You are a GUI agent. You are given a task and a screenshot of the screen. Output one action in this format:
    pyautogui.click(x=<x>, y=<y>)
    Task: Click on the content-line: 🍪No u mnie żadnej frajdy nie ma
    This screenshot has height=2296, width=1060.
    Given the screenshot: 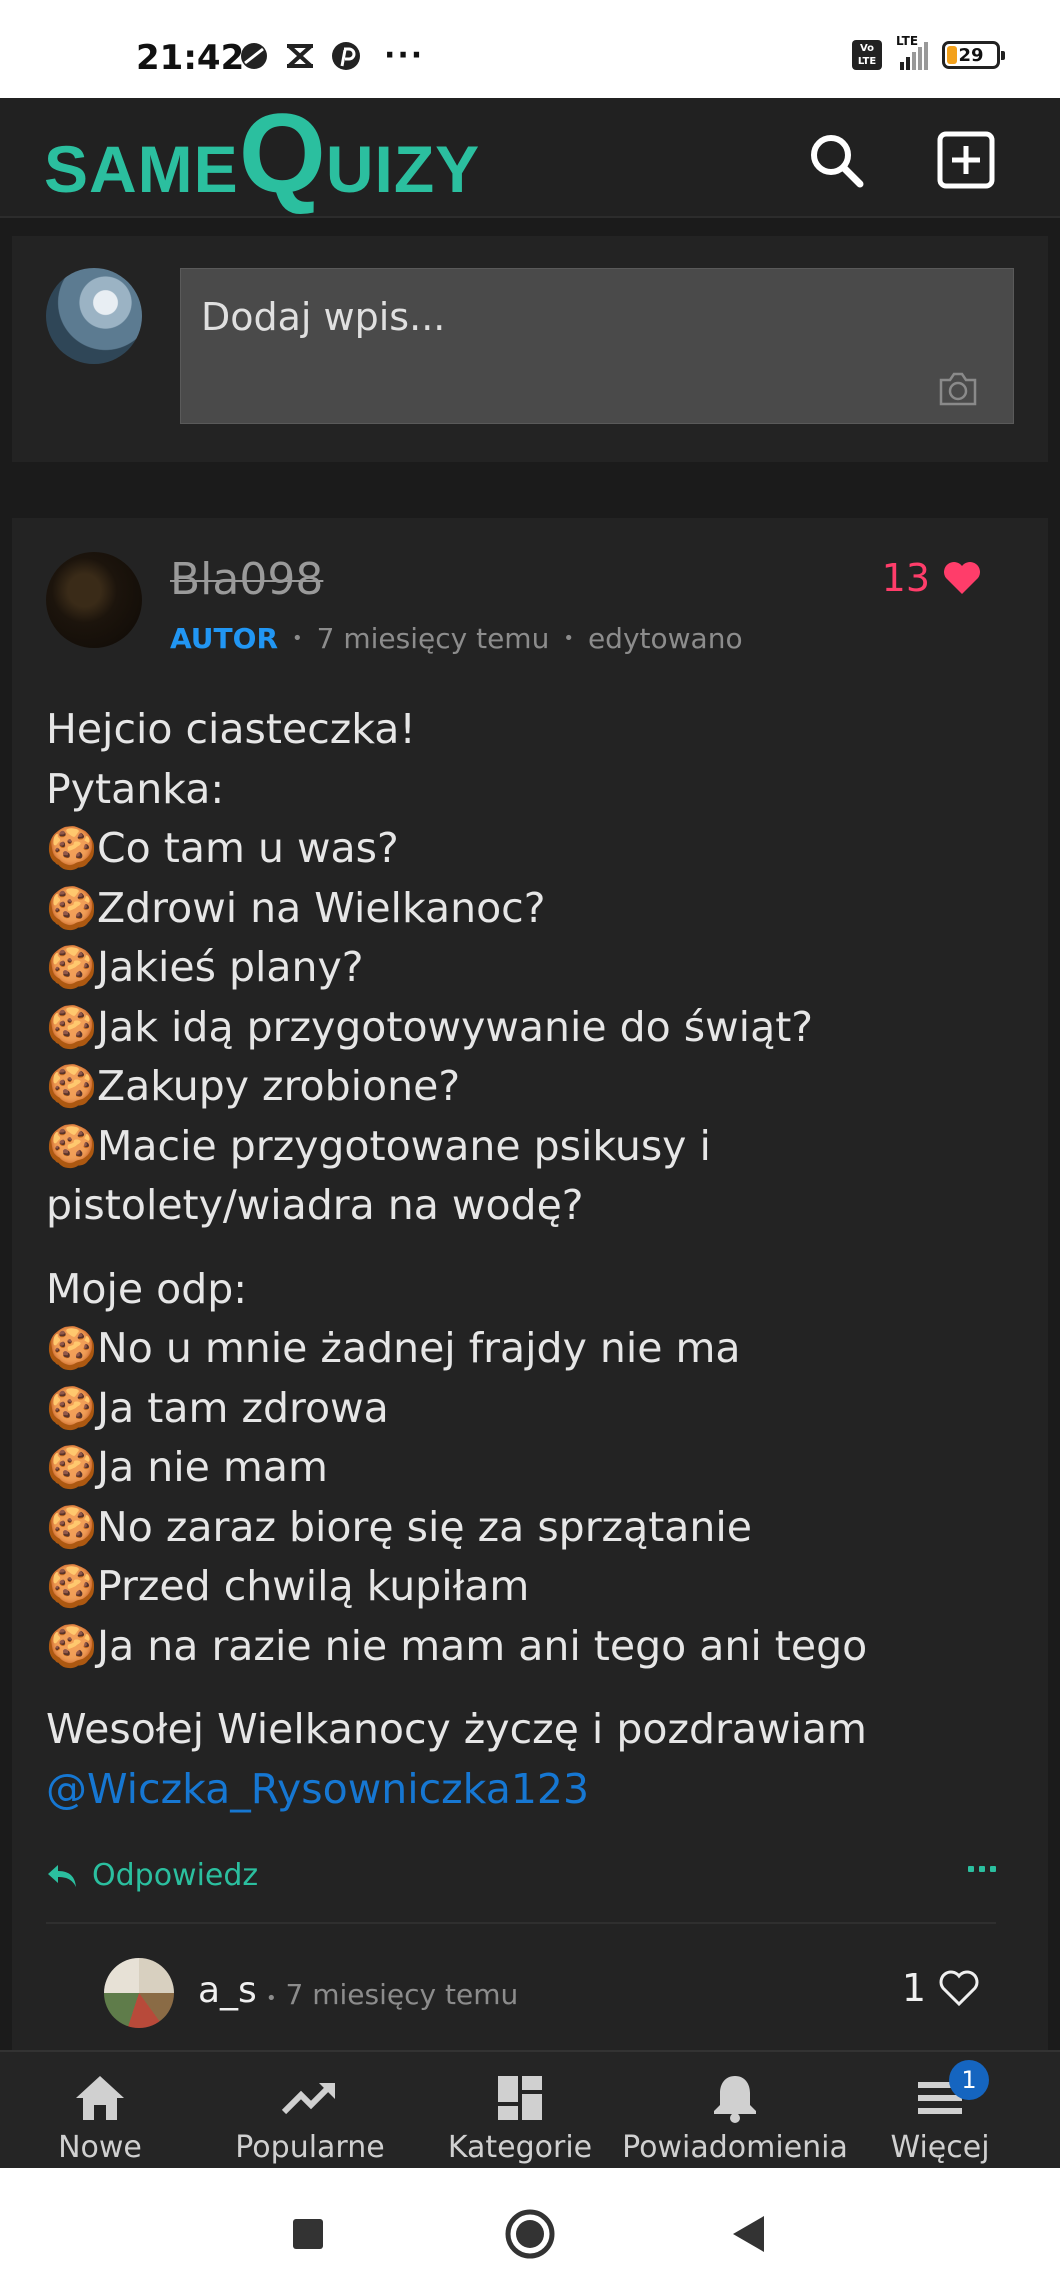 What is the action you would take?
    pyautogui.click(x=393, y=1348)
    